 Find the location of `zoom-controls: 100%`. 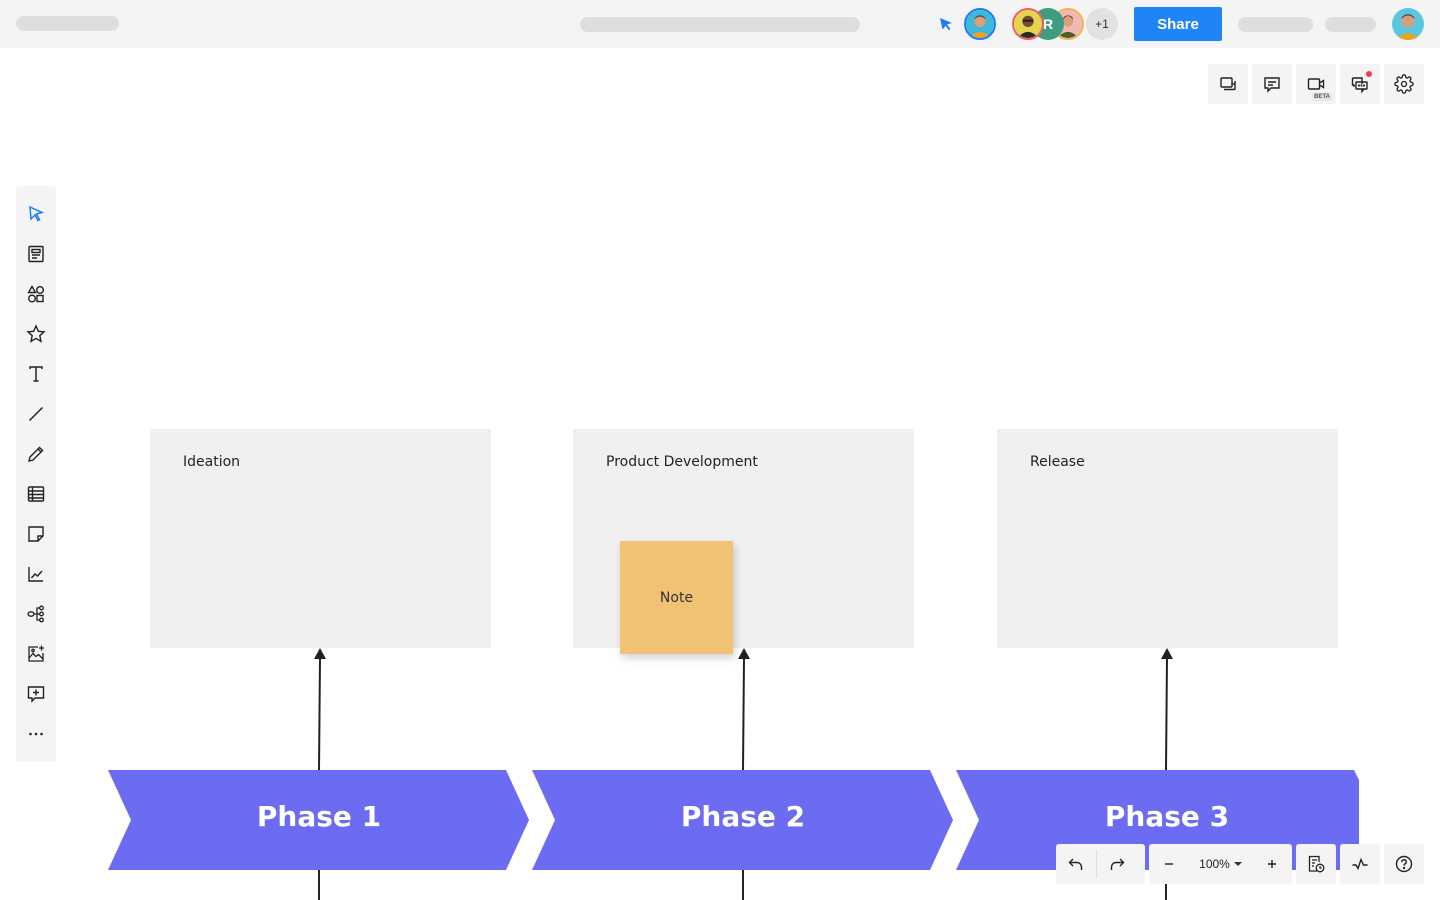

zoom-controls: 100% is located at coordinates (1220, 864).